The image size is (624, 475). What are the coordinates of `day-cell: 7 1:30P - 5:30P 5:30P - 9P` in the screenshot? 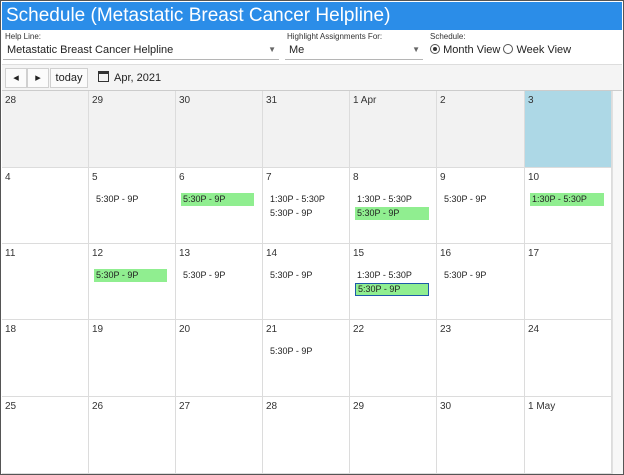 It's located at (306, 206).